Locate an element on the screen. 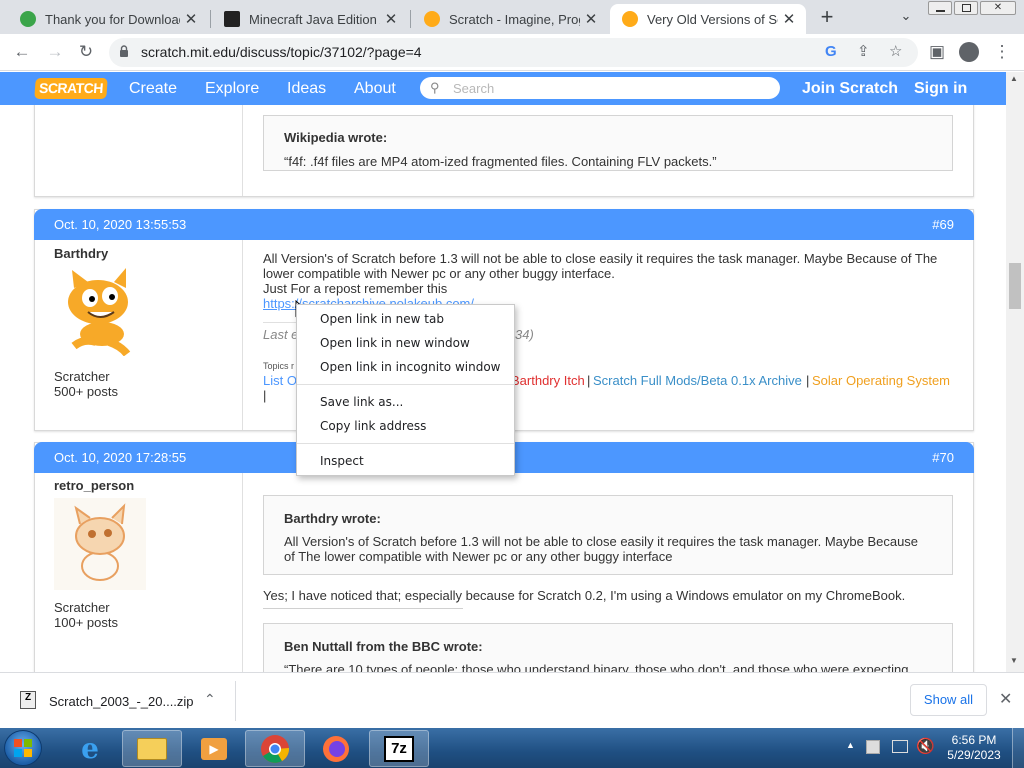 The image size is (1024, 768). minimize-button is located at coordinates (940, 8).